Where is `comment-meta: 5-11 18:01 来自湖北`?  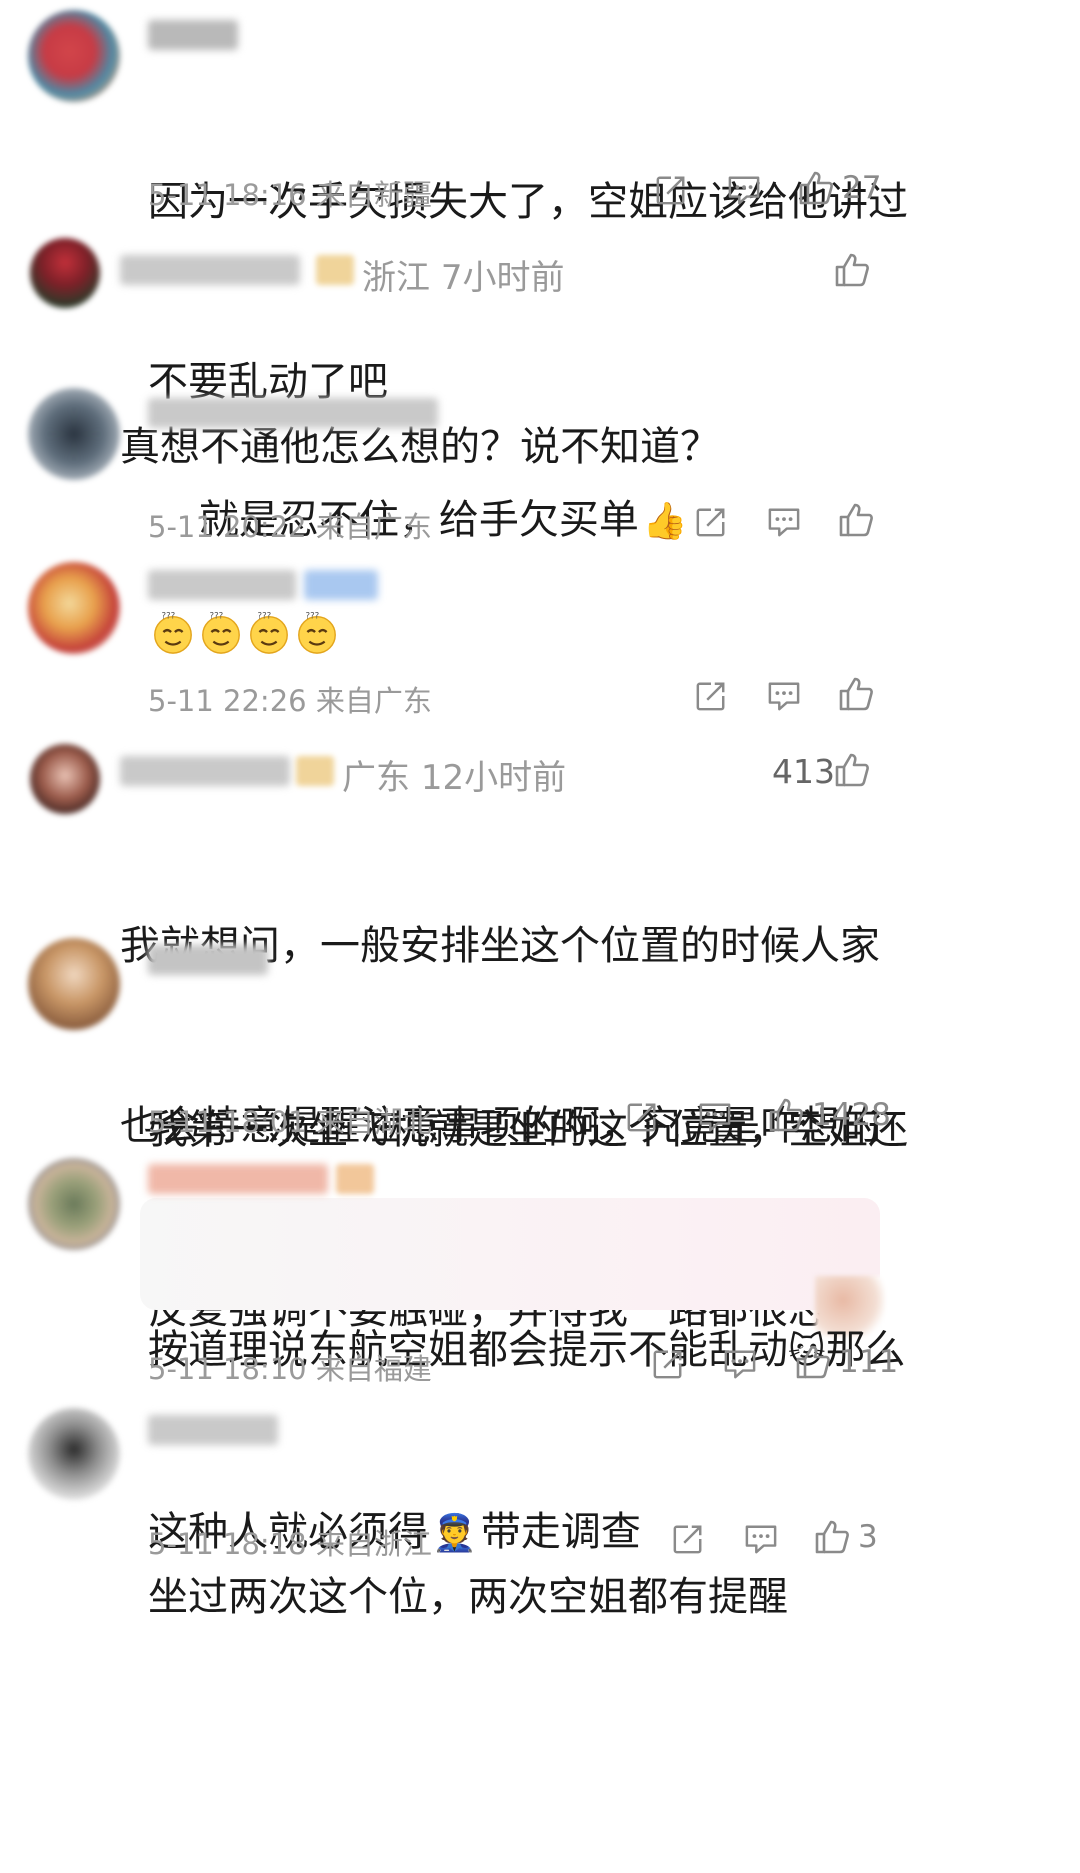
comment-meta: 5-11 18:01 来自湖北 is located at coordinates (290, 1120).